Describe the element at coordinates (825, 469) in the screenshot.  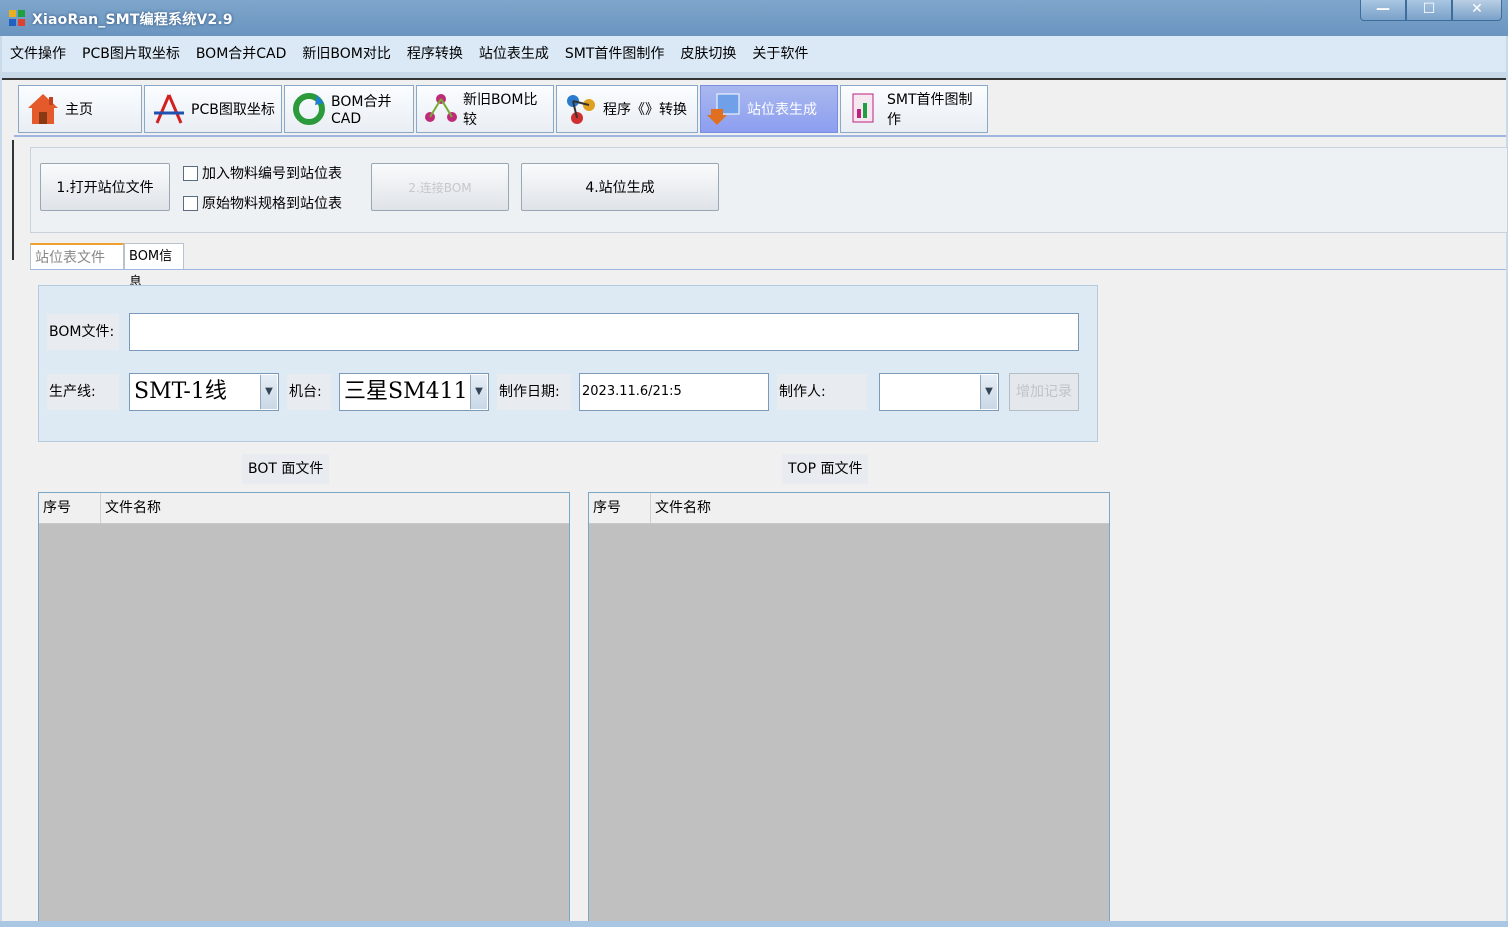
I see `top-files-caption: TOP 面文件` at that location.